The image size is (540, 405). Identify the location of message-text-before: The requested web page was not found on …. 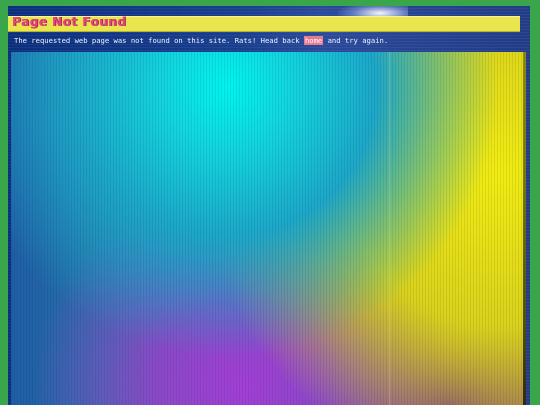
(159, 40).